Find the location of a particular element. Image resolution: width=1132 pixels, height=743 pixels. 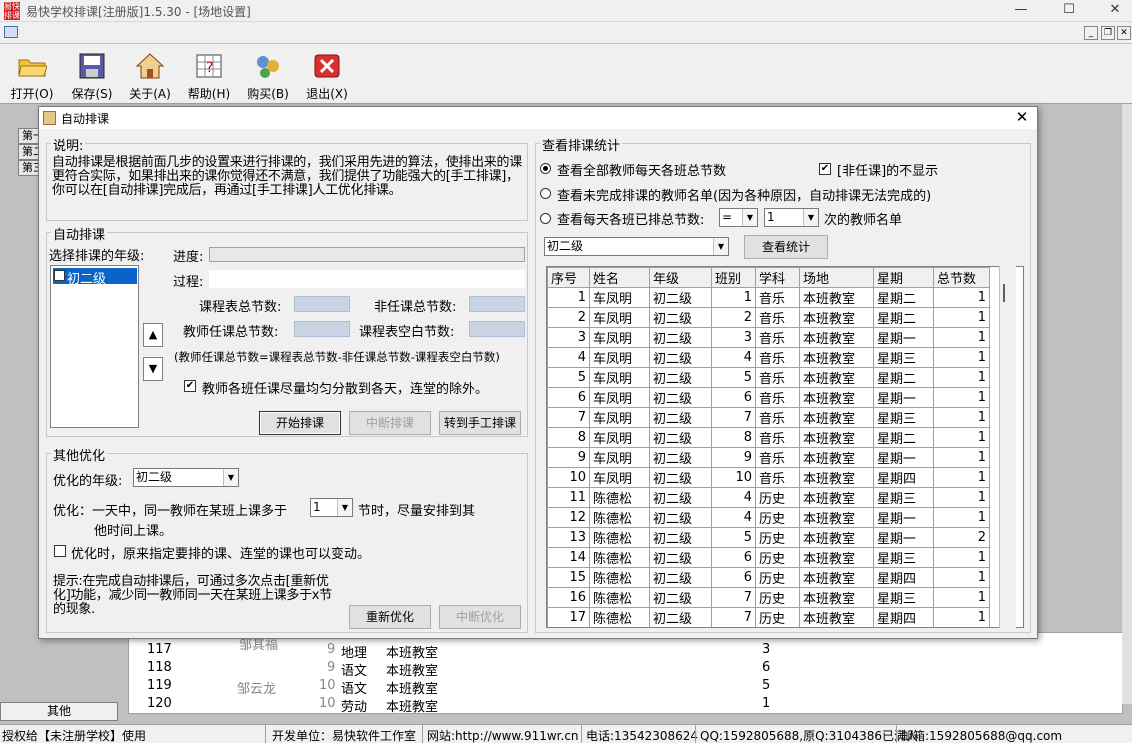

opt-grade-select: 初二级 ▼ is located at coordinates (186, 477).